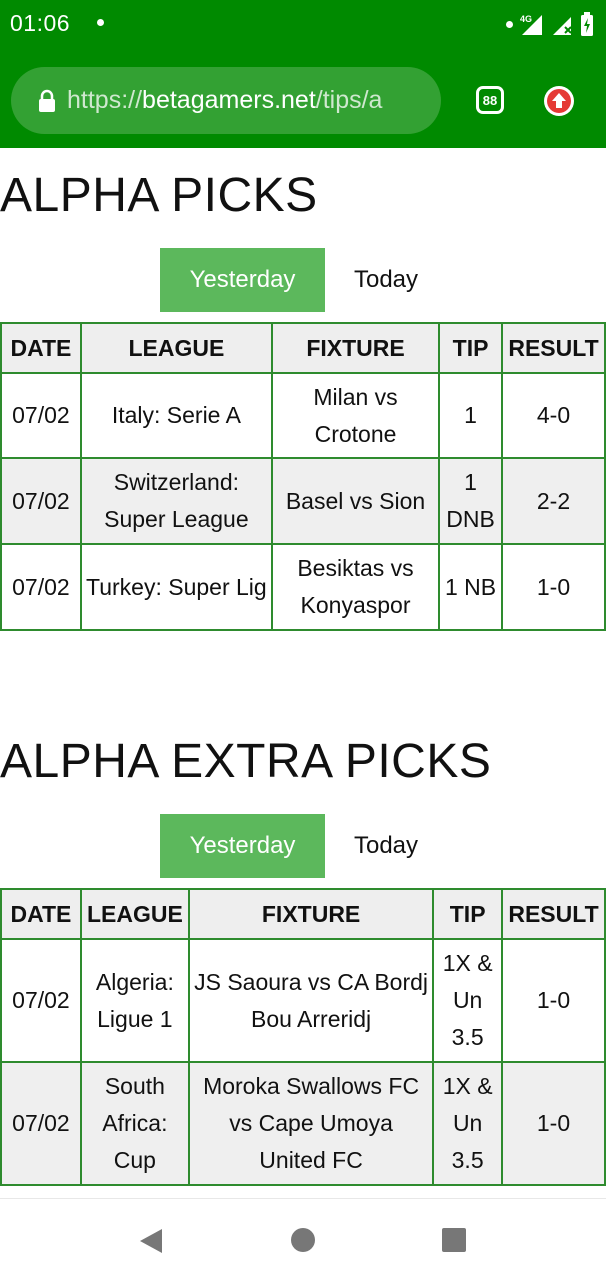  I want to click on address-bar: https://betagamers.net/tips/a, so click(226, 100).